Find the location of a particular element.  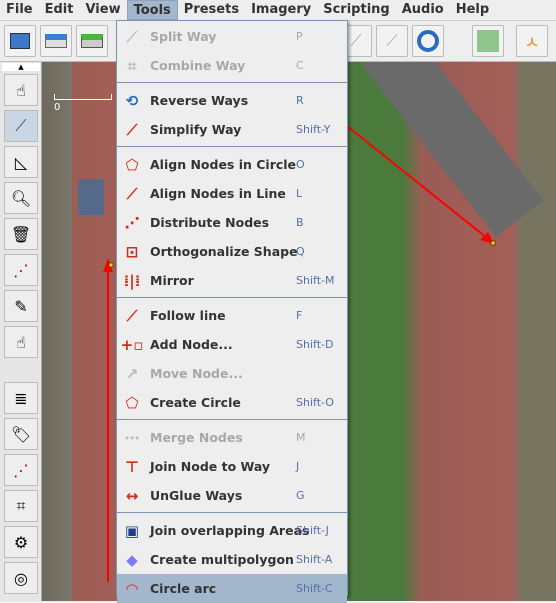

split-way-icon: ⟋ is located at coordinates (356, 40).